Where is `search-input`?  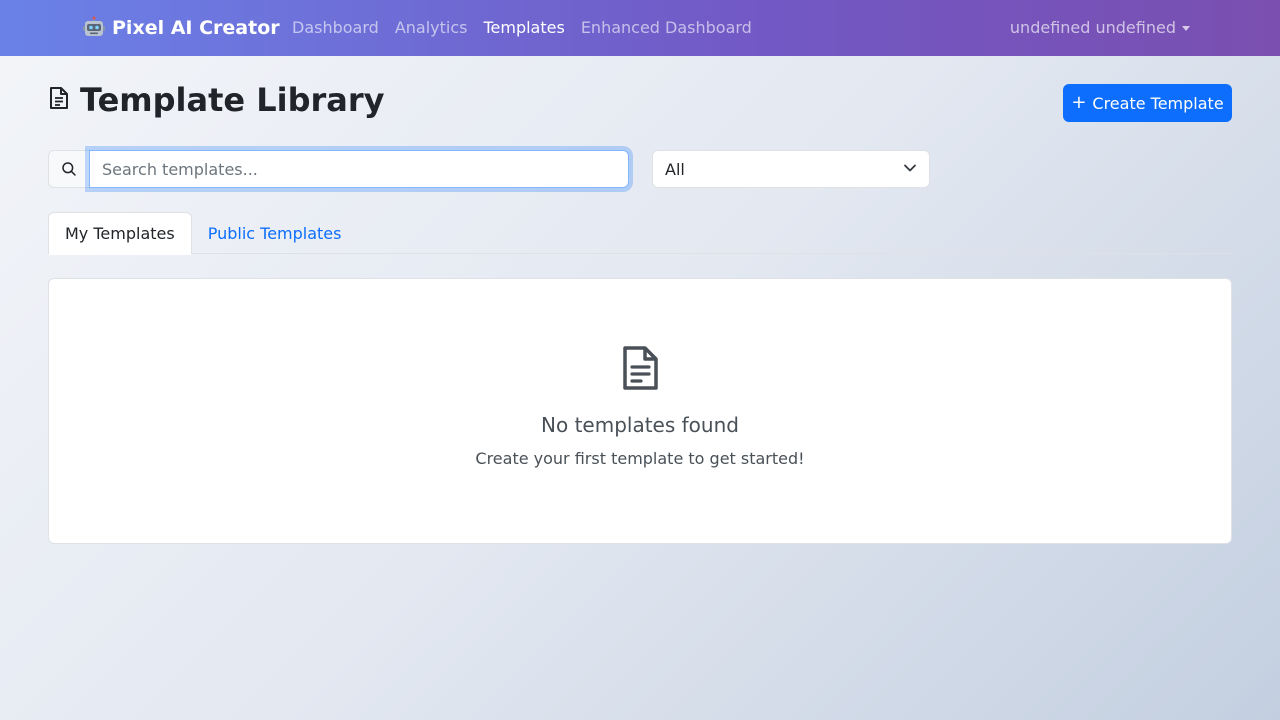 search-input is located at coordinates (359, 169).